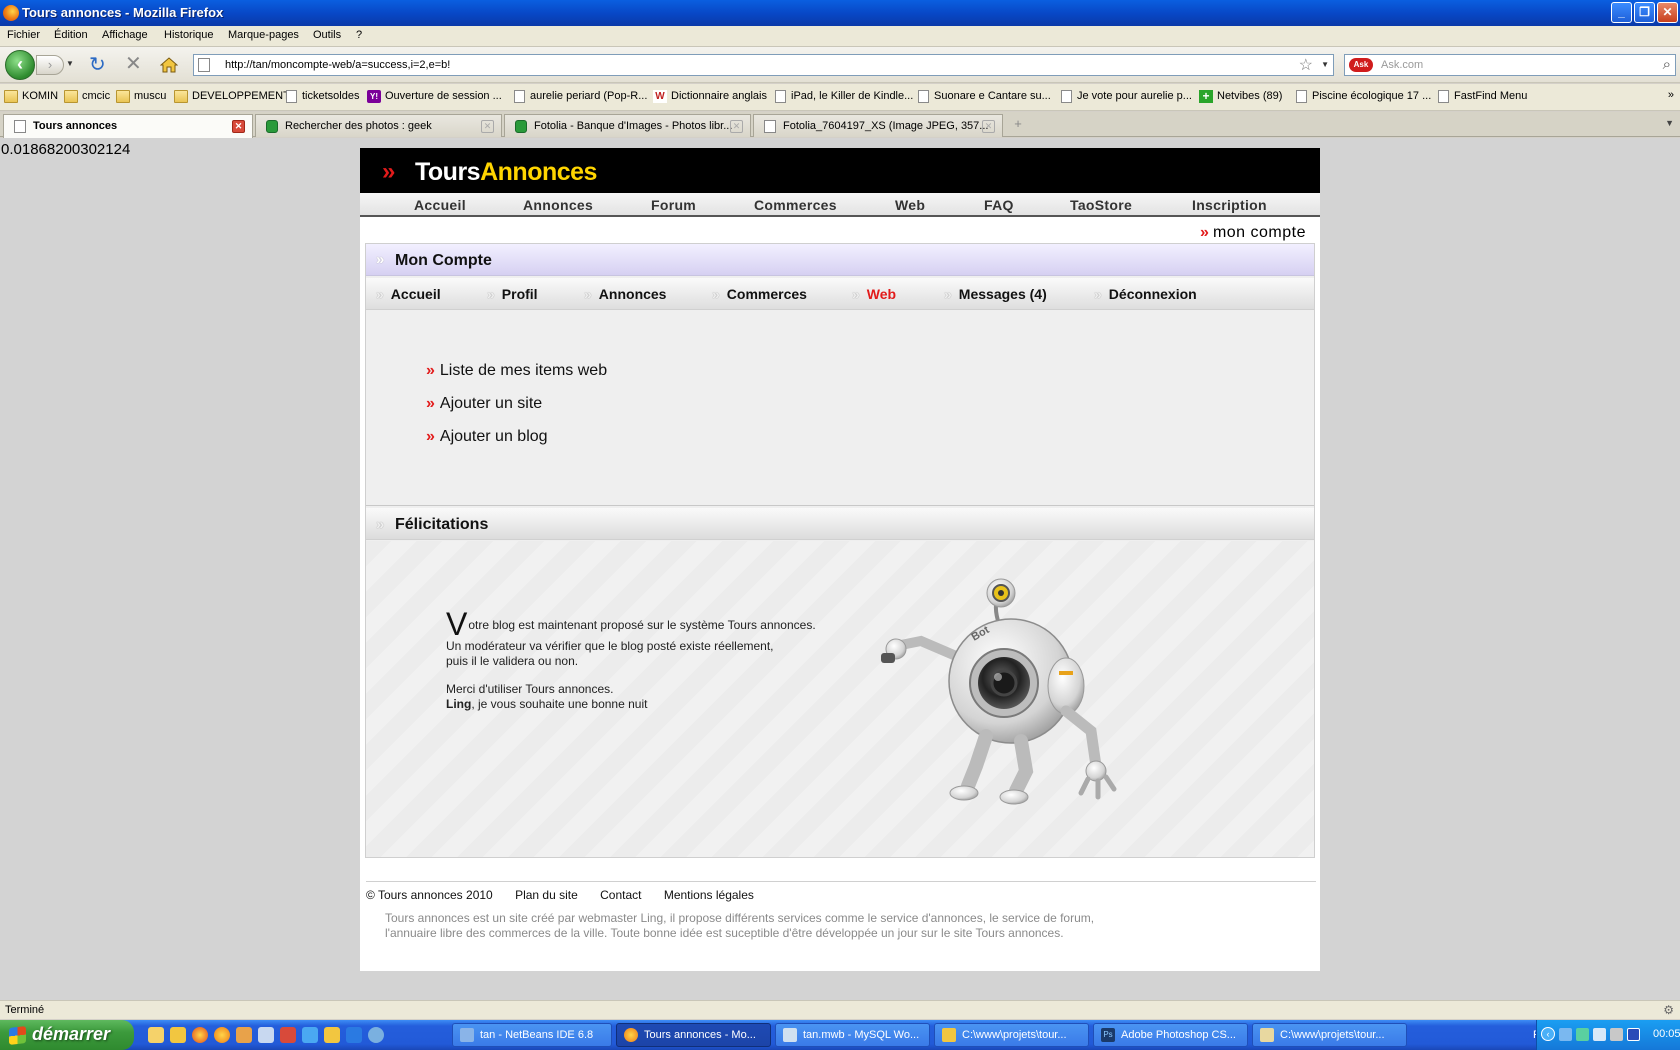 The height and width of the screenshot is (1050, 1680). Describe the element at coordinates (1481, 96) in the screenshot. I see `bookmark-fastfind: FastFind Menu` at that location.